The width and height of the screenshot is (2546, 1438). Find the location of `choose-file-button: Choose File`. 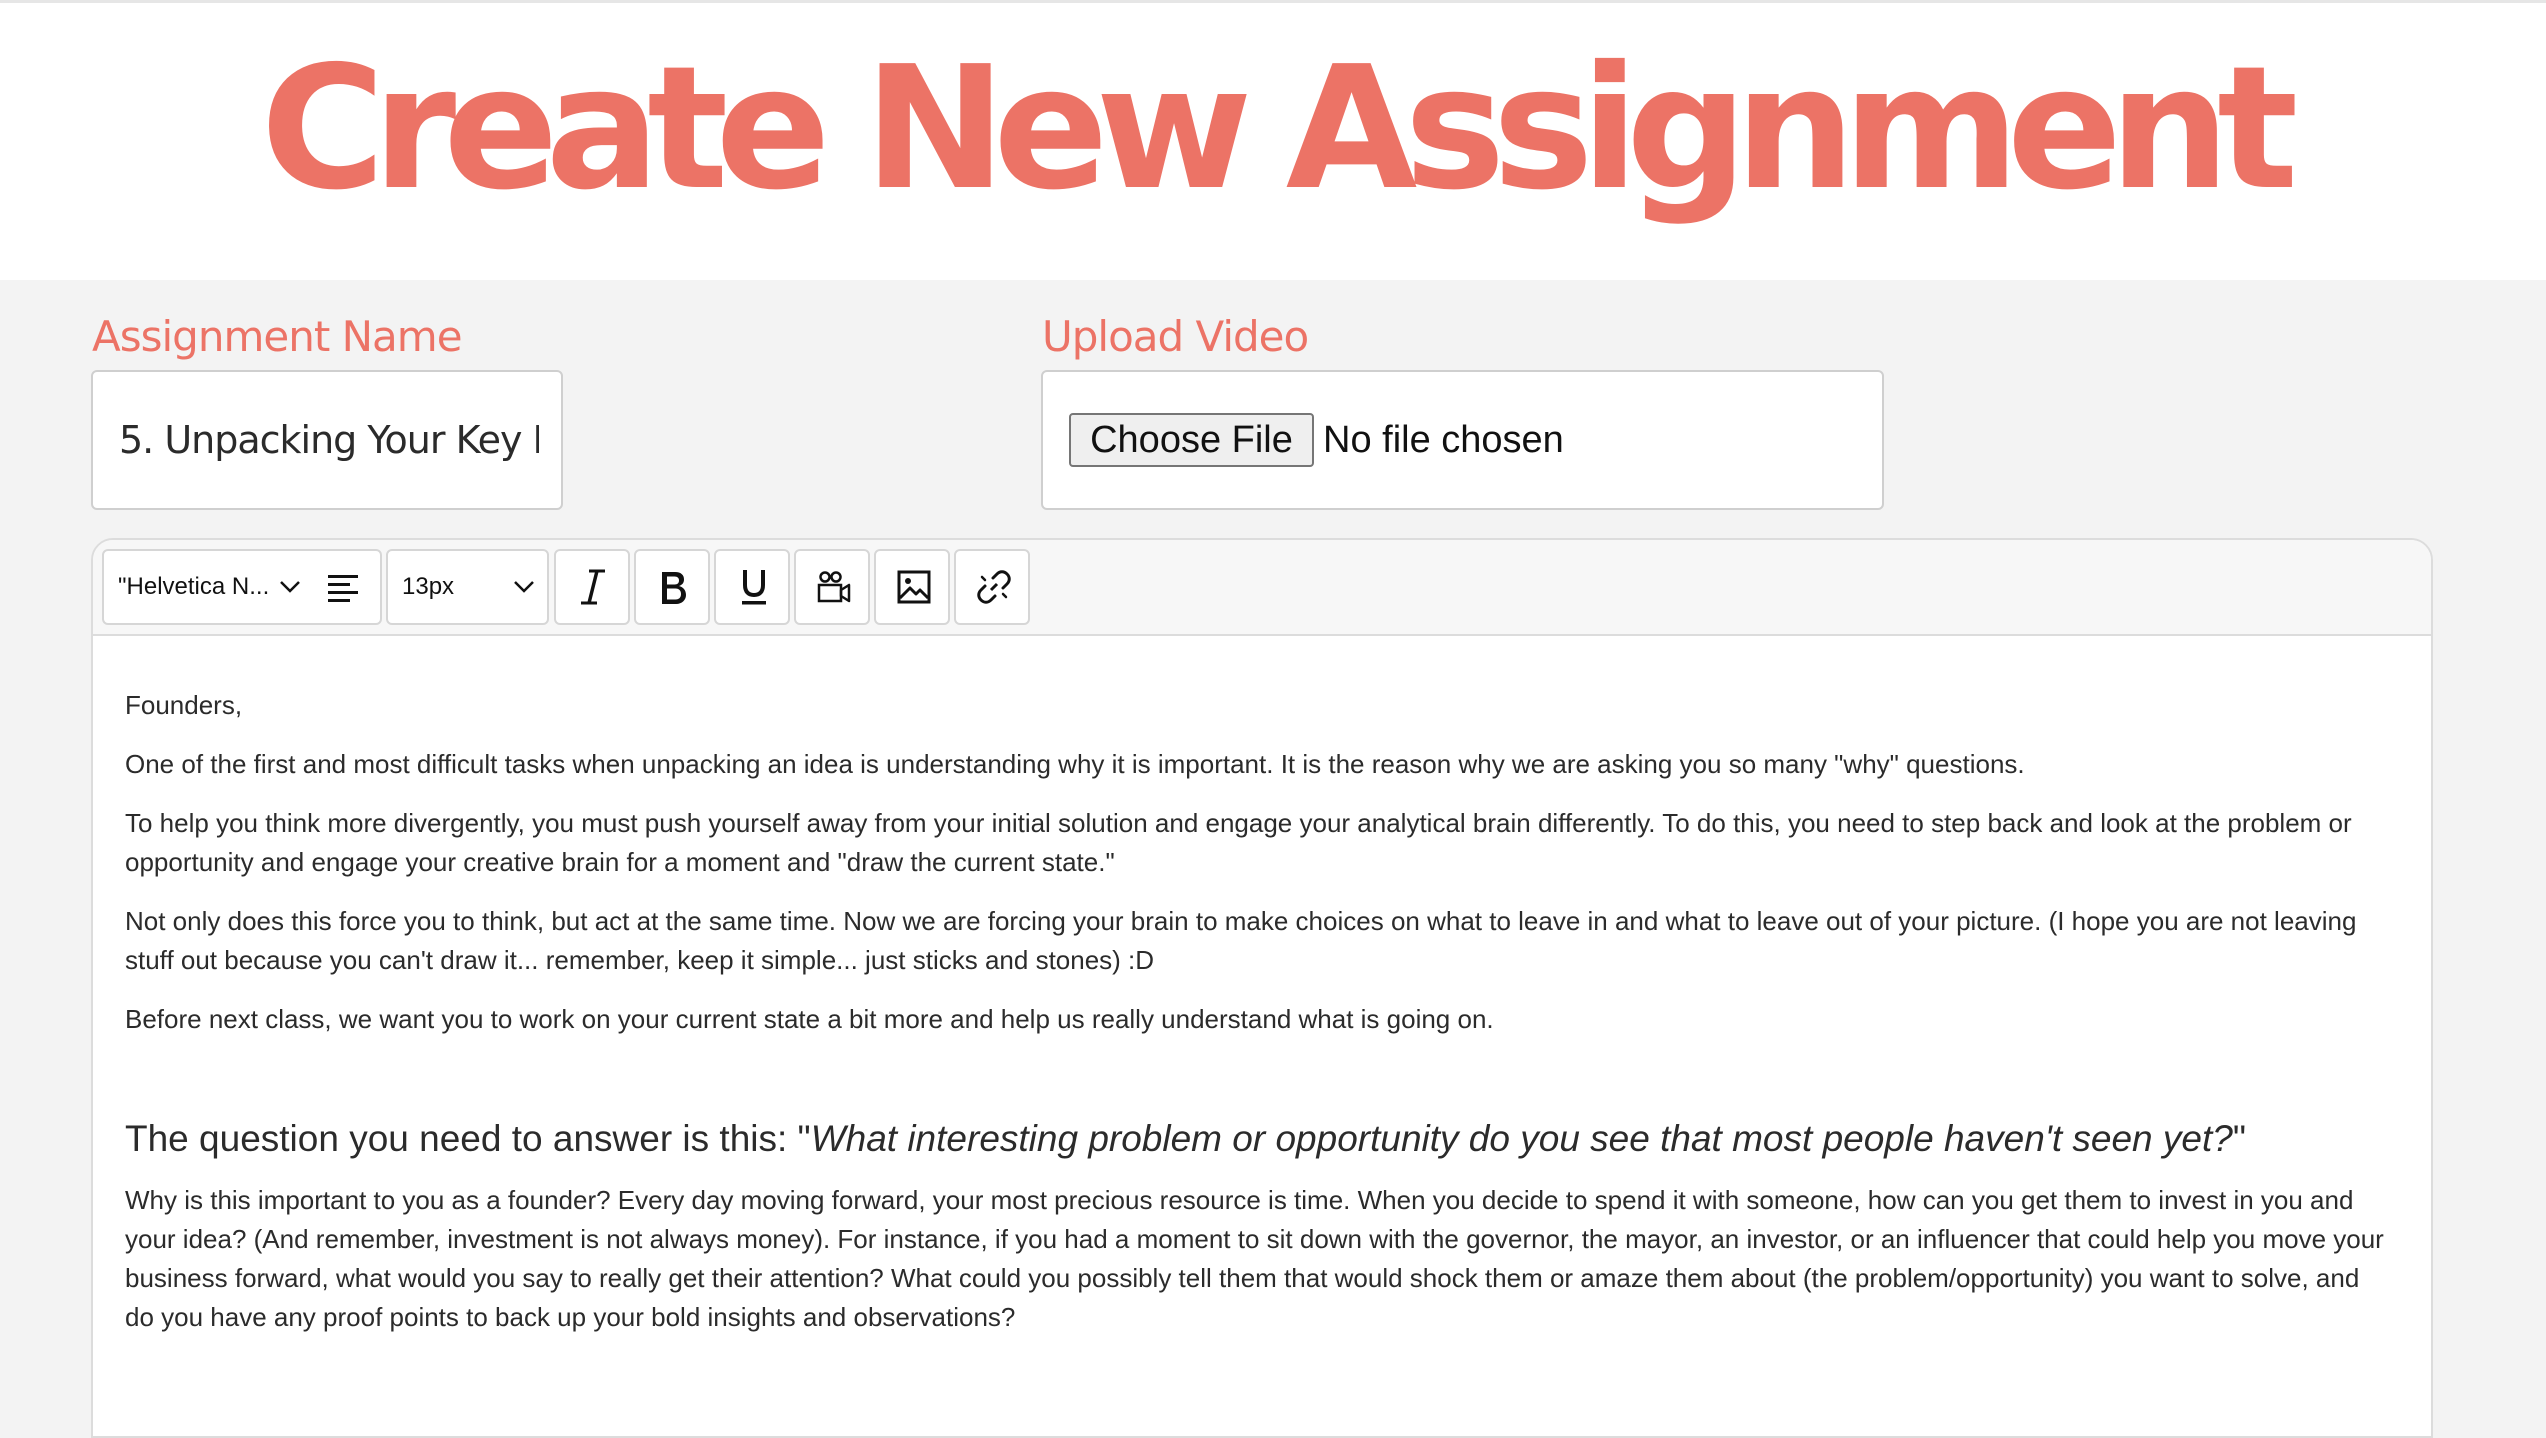

choose-file-button: Choose File is located at coordinates (1191, 440).